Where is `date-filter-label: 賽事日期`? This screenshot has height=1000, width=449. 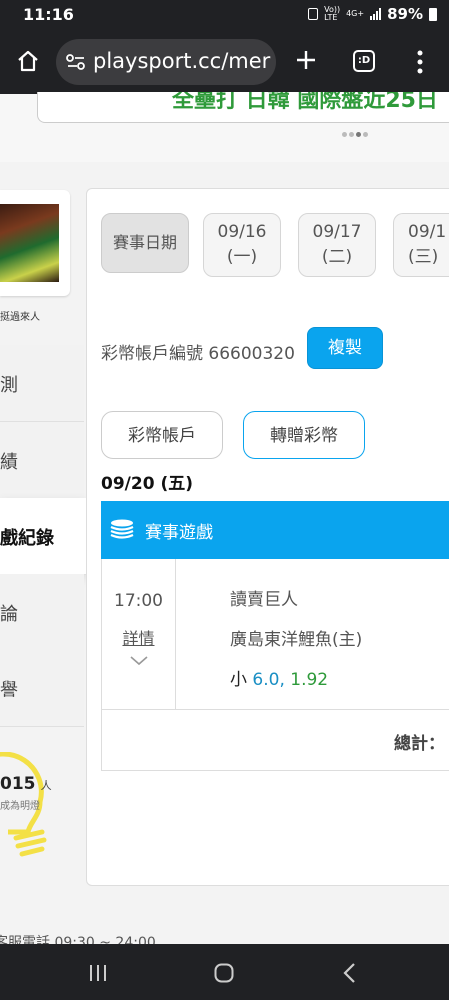 date-filter-label: 賽事日期 is located at coordinates (145, 243).